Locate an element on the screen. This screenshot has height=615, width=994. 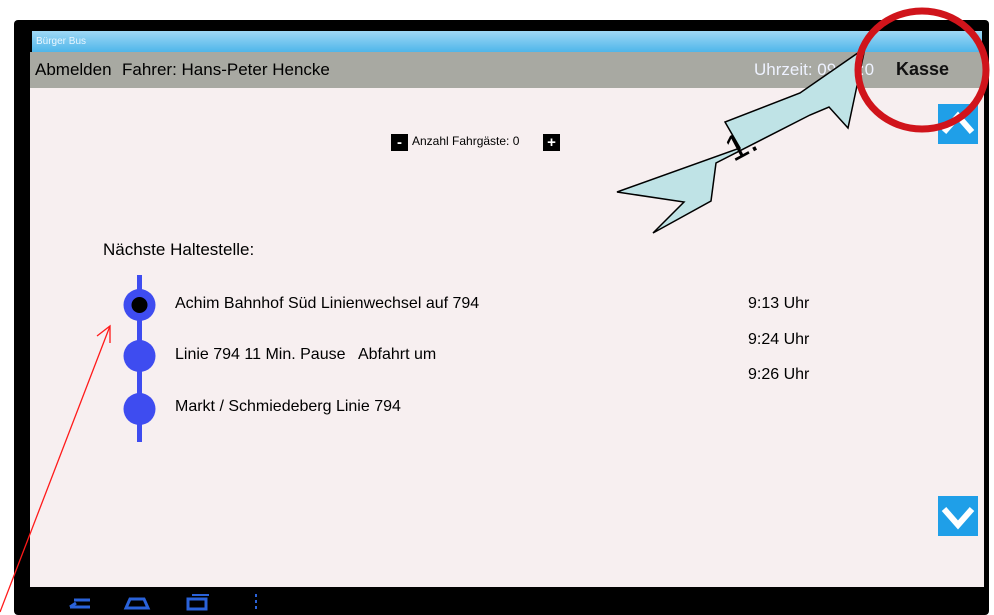
passenger-minus-button: - is located at coordinates (399, 142).